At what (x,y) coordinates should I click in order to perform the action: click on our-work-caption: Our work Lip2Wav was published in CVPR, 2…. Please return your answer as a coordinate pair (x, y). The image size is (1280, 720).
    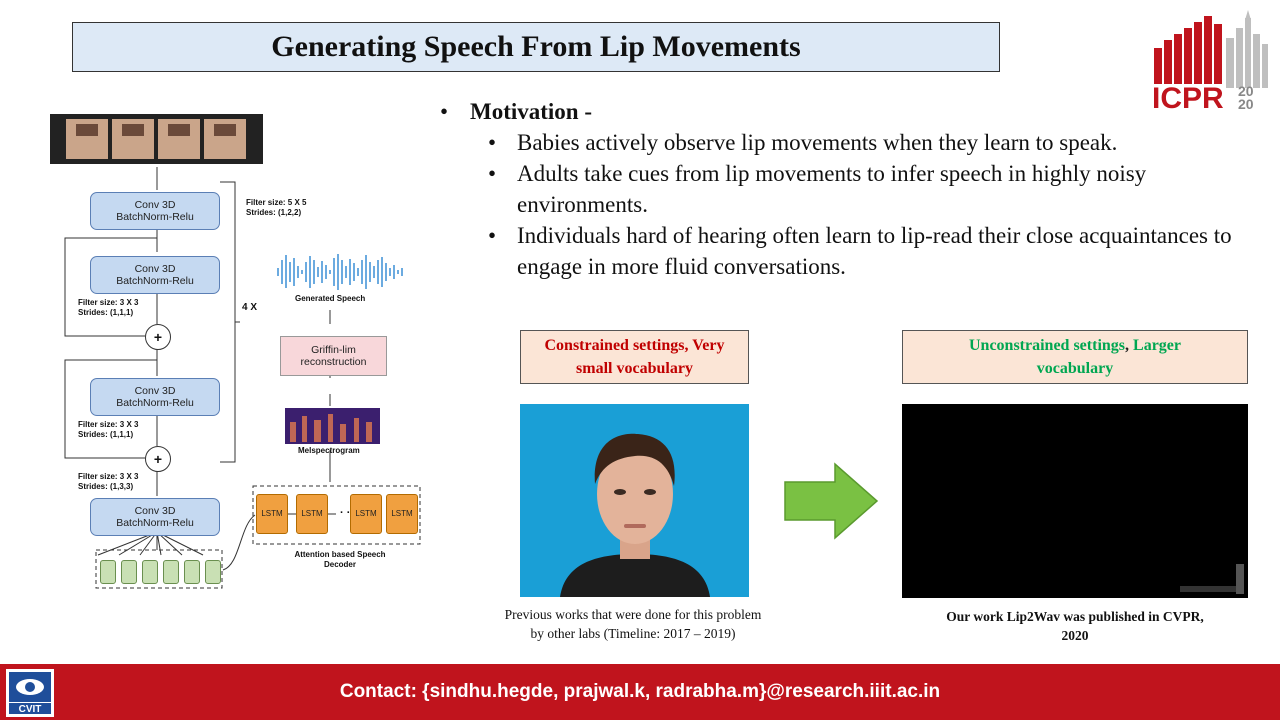
    Looking at the image, I should click on (1075, 626).